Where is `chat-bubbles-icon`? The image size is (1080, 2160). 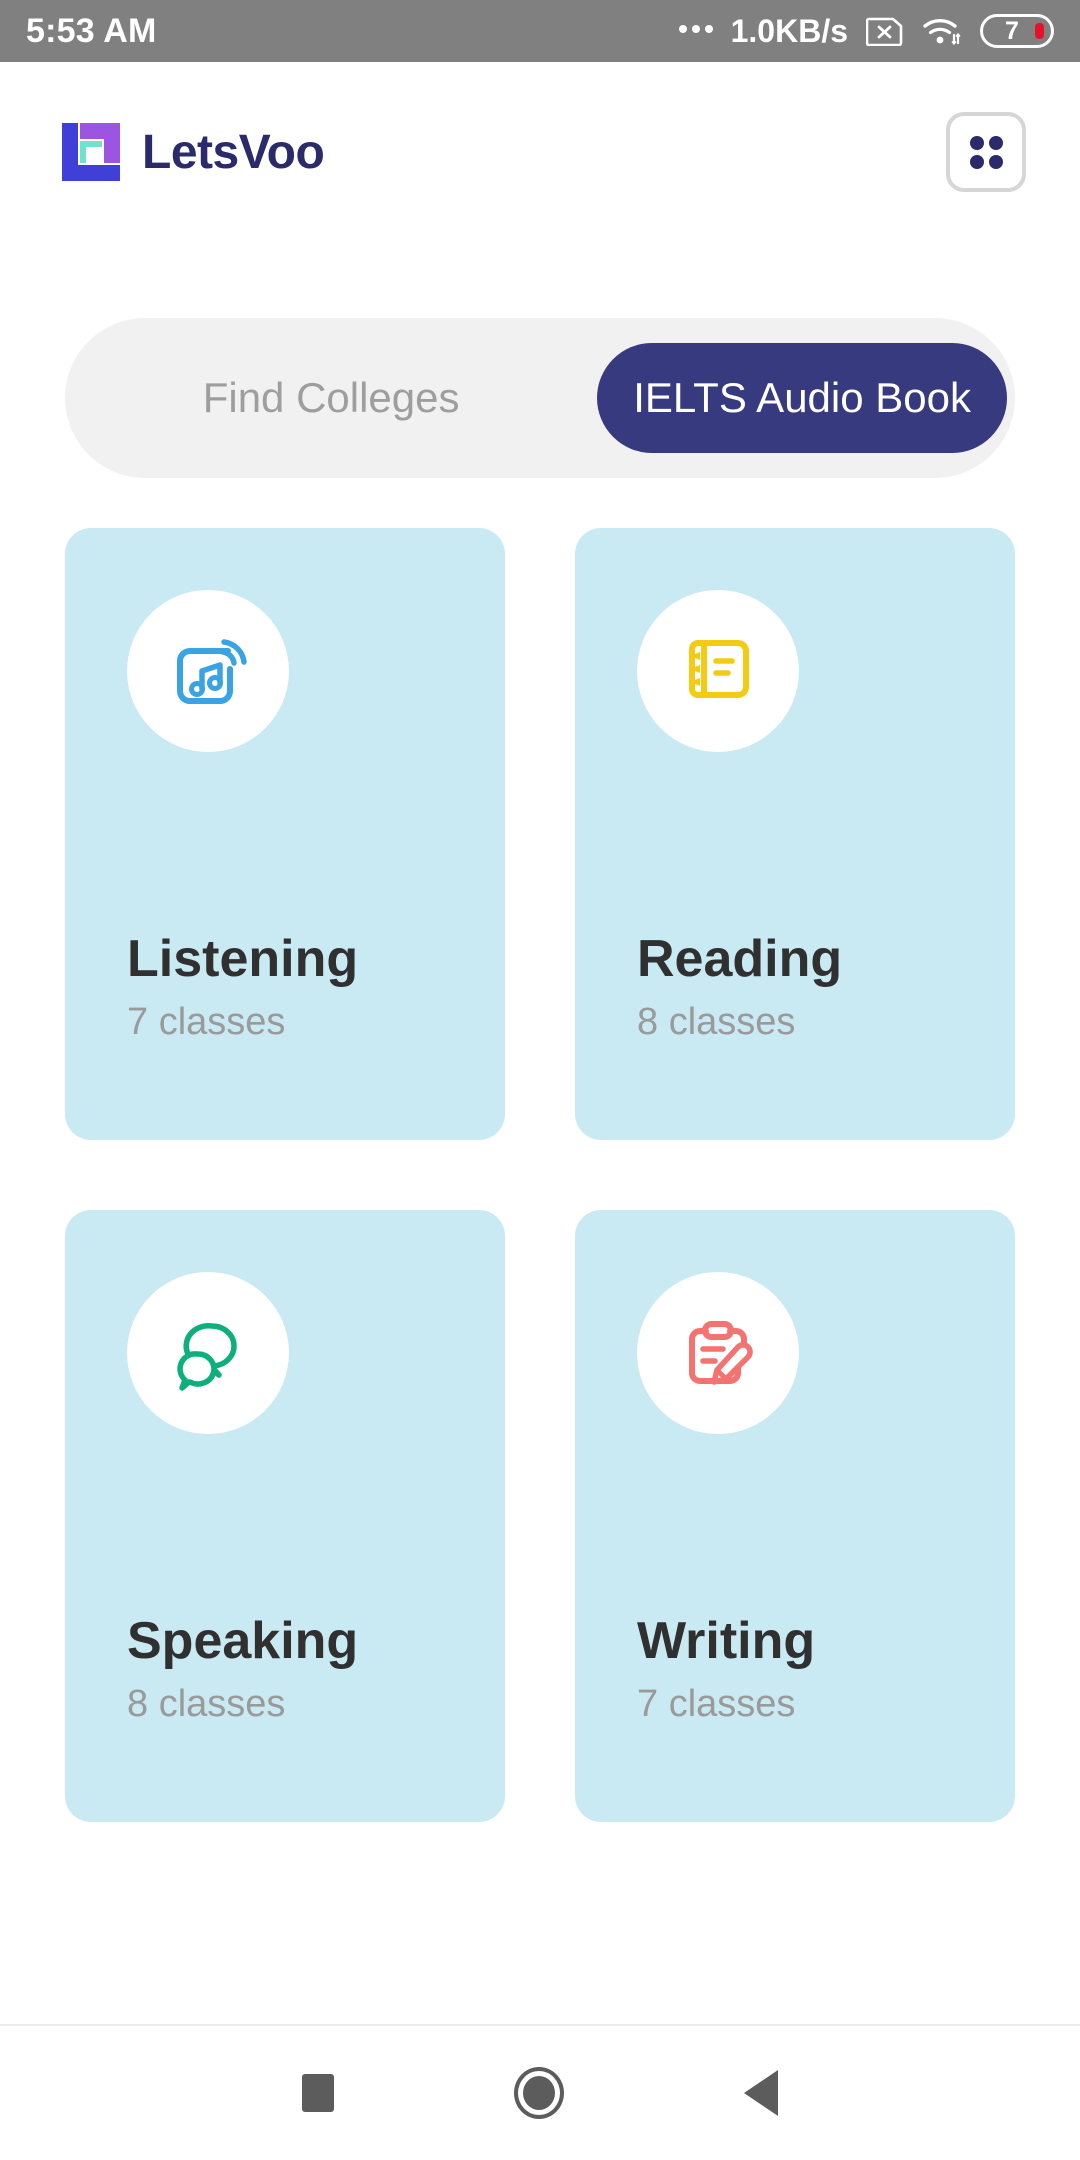
chat-bubbles-icon is located at coordinates (208, 1353).